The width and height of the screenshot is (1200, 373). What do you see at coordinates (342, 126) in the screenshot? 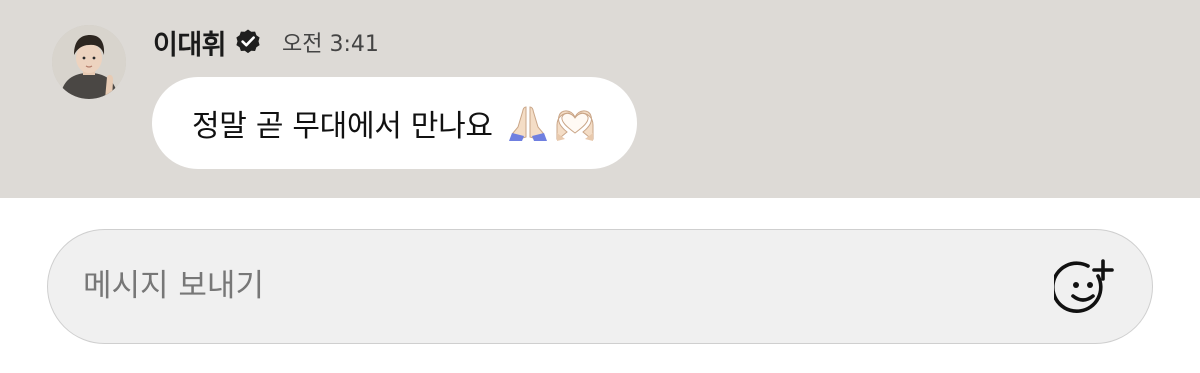
I see `message-text: 정말 곧 무대에서 만나요` at bounding box center [342, 126].